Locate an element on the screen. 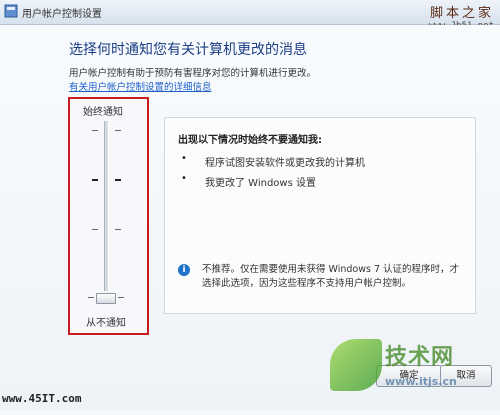 This screenshot has height=415, width=500. page-heading: 选择何时通知您有关计算机更改的消息 is located at coordinates (188, 50).